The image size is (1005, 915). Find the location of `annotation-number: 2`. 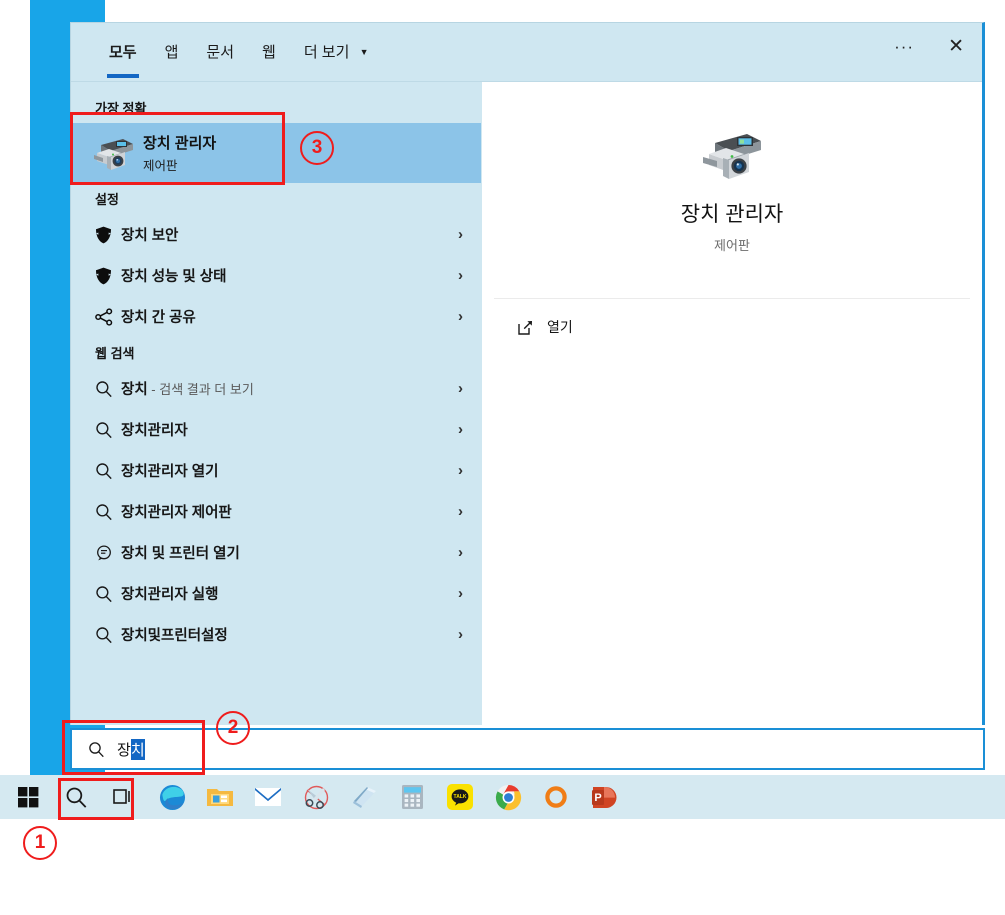

annotation-number: 2 is located at coordinates (233, 727).